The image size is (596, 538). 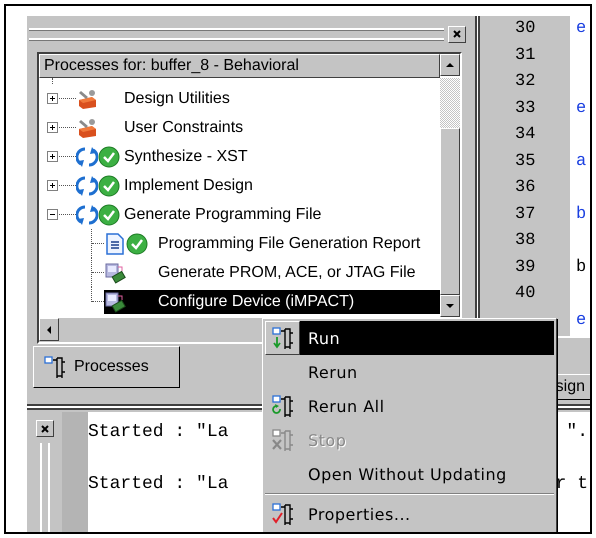 I want to click on line-number: 35, so click(x=525, y=161).